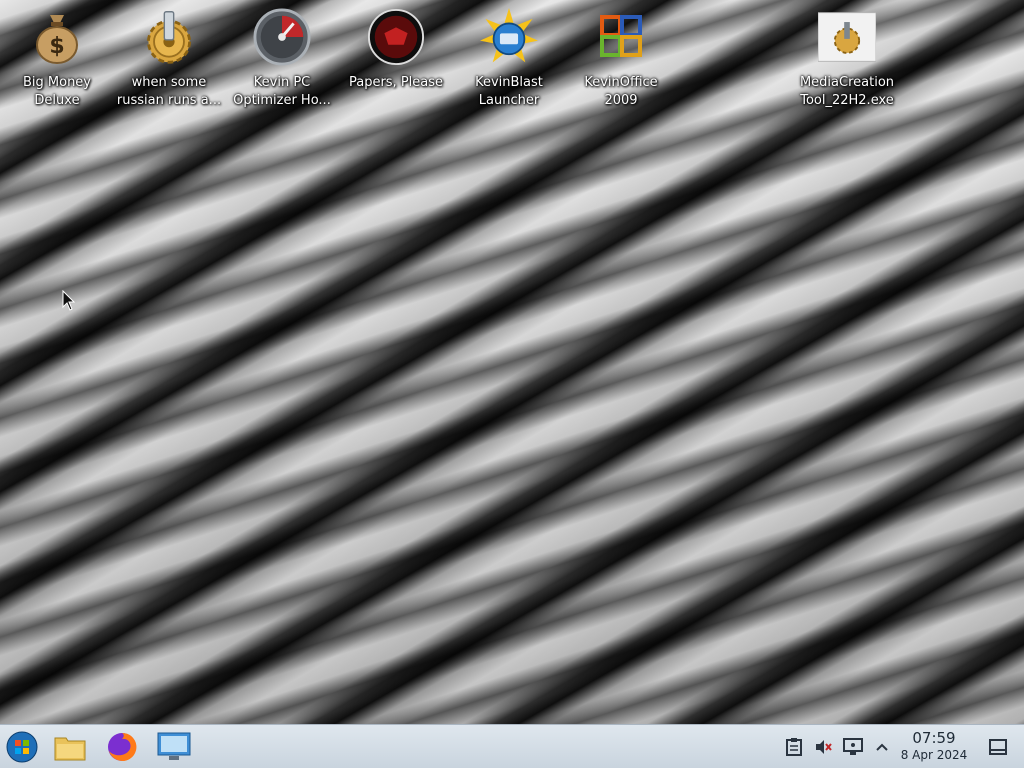  I want to click on clipboard-icon, so click(794, 747).